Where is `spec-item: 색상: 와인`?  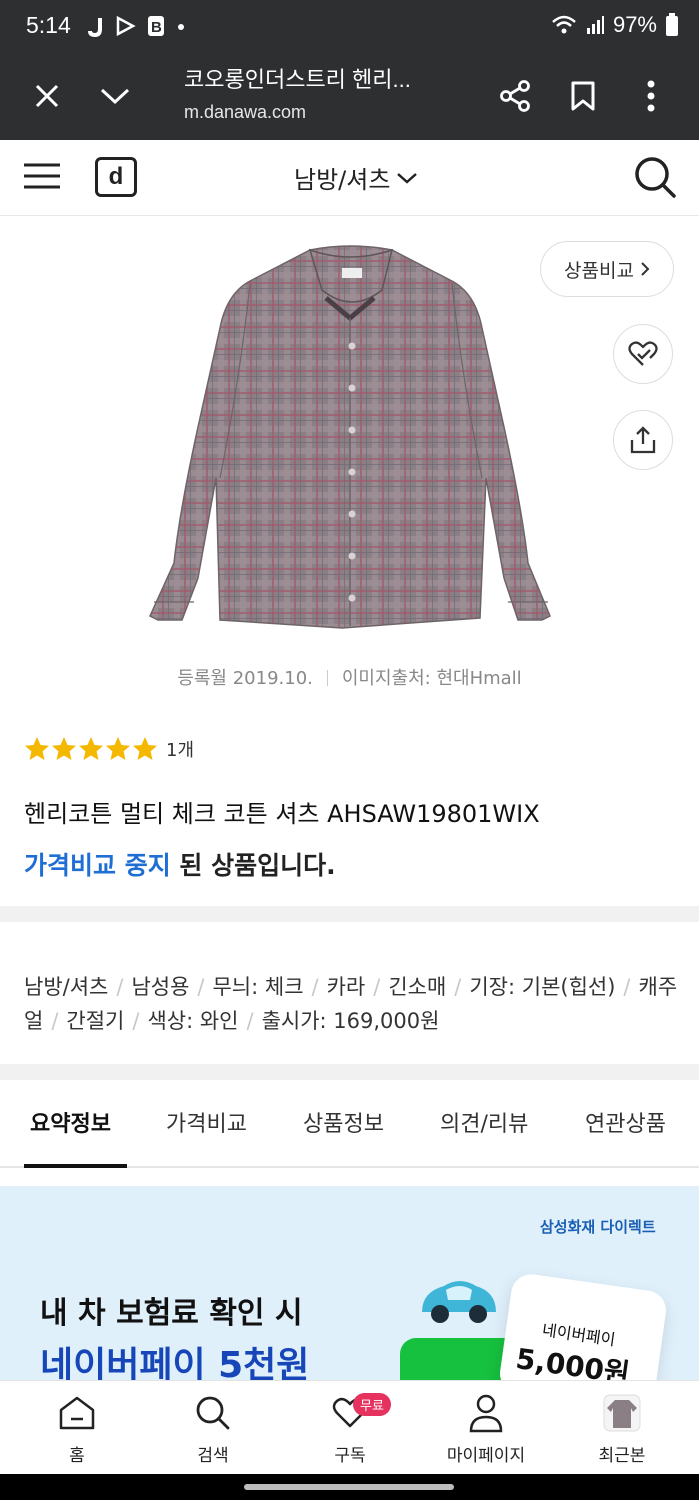 spec-item: 색상: 와인 is located at coordinates (193, 1021).